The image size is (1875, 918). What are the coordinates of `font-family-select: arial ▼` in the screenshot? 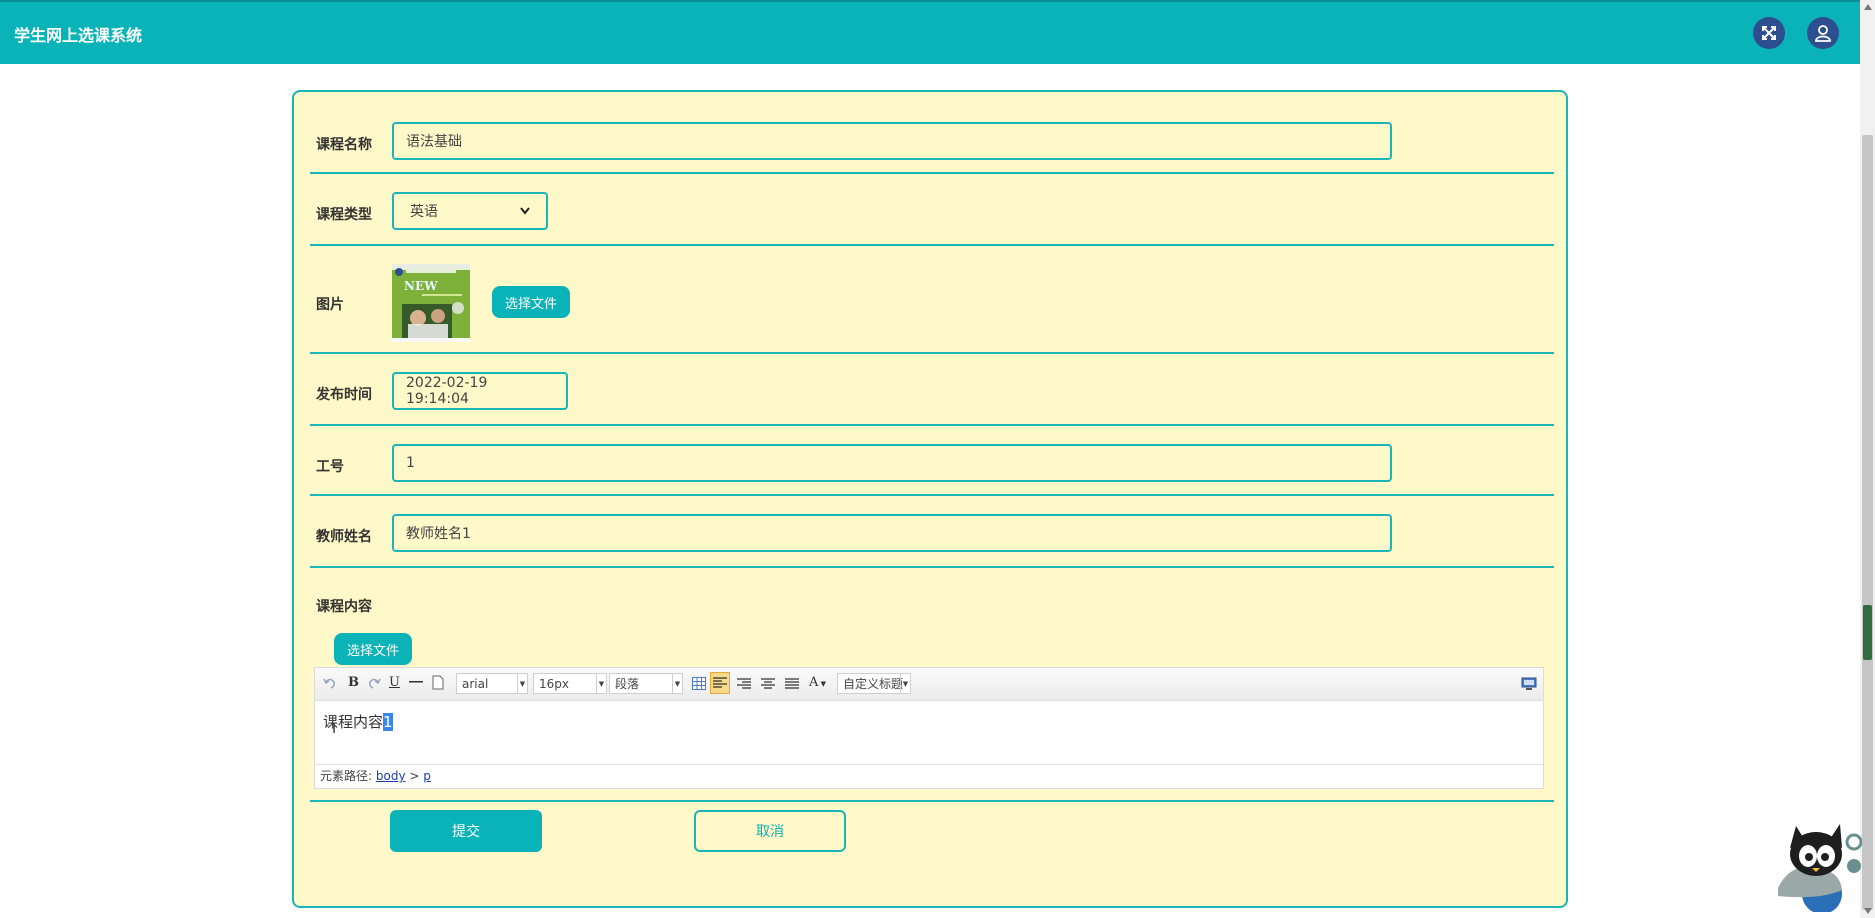 It's located at (492, 683).